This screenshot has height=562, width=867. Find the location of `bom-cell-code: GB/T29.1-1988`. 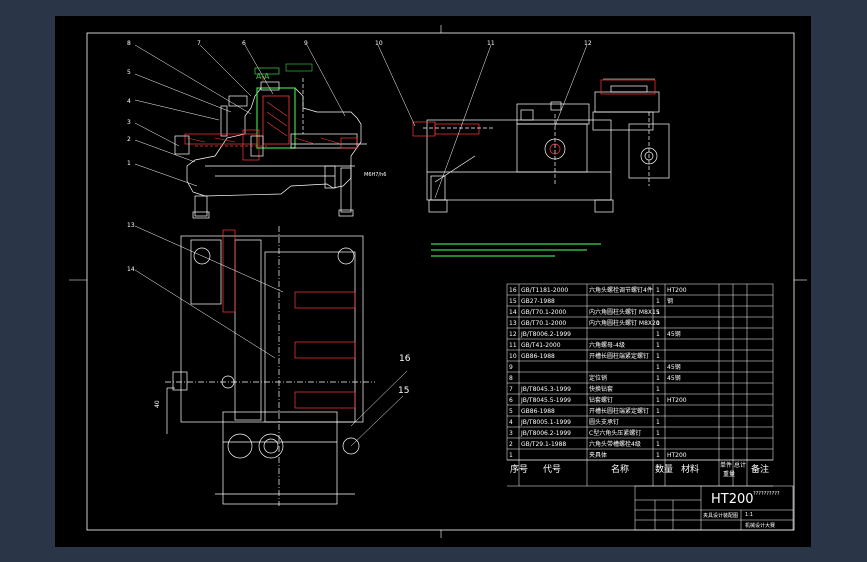

bom-cell-code: GB/T29.1-1988 is located at coordinates (543, 444).